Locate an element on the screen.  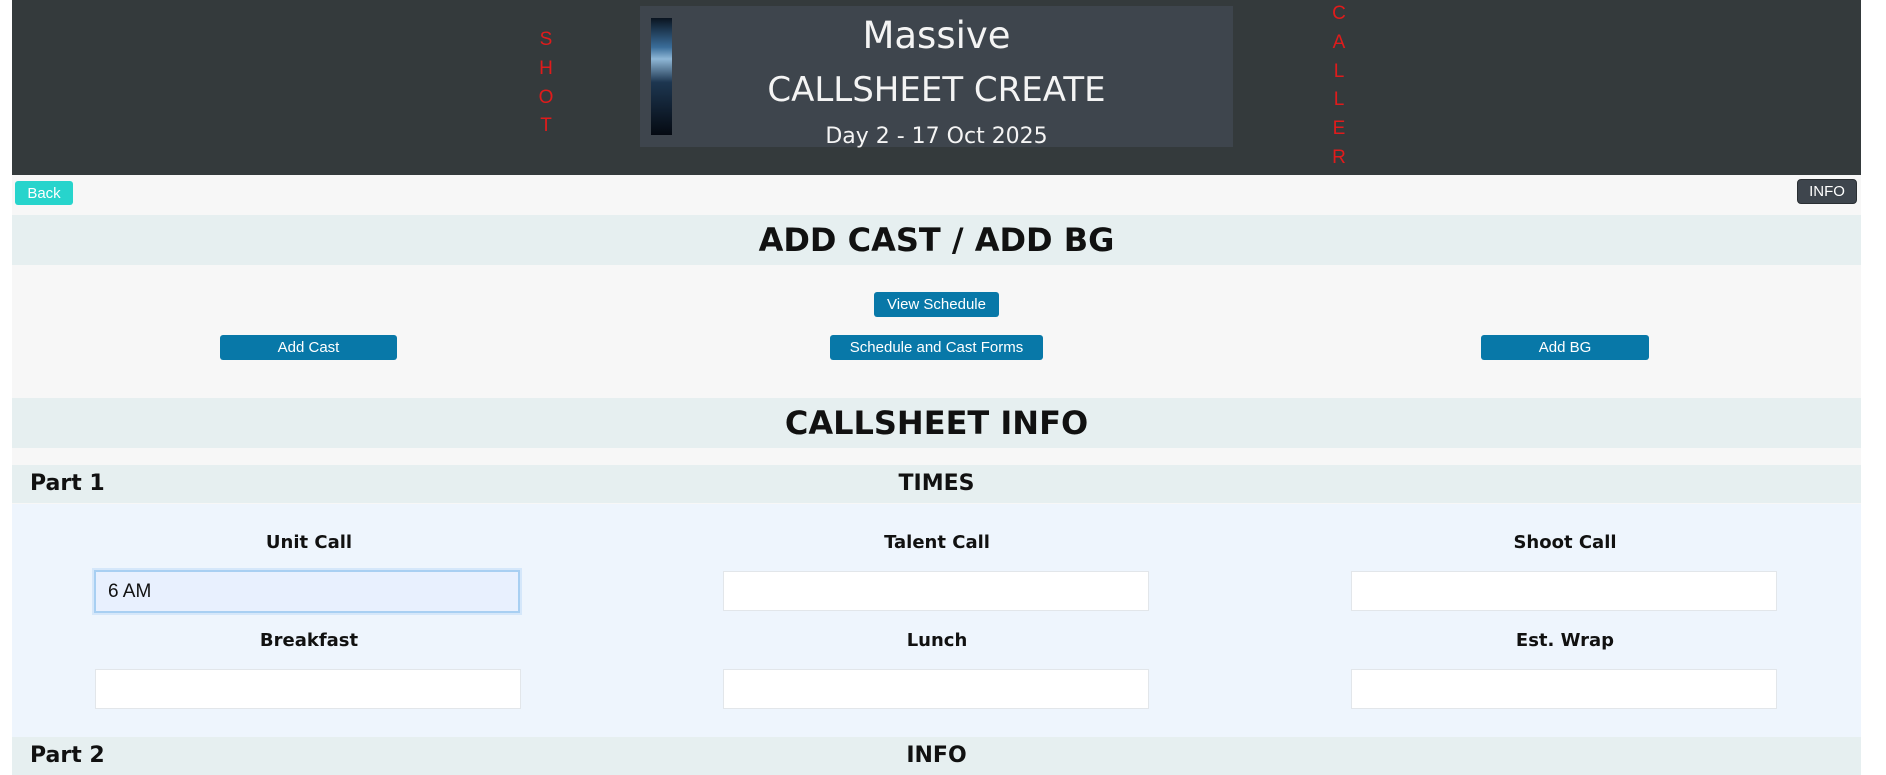
caller-letter: E is located at coordinates (1339, 129).